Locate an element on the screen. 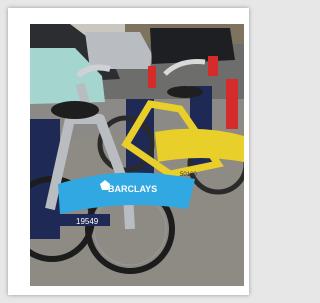  yellow-mudguard is located at coordinates (199, 145).